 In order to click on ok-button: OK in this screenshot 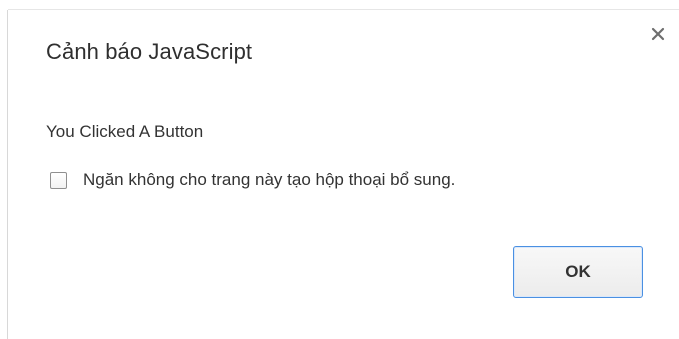, I will do `click(578, 272)`.